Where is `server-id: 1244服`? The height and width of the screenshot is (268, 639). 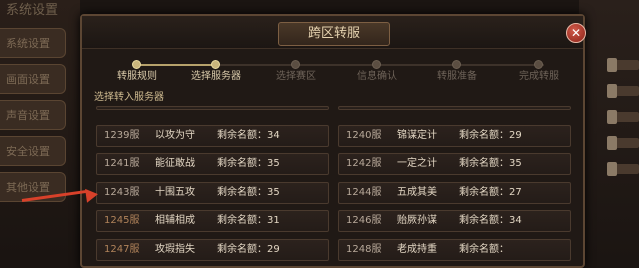 server-id: 1244服 is located at coordinates (364, 192).